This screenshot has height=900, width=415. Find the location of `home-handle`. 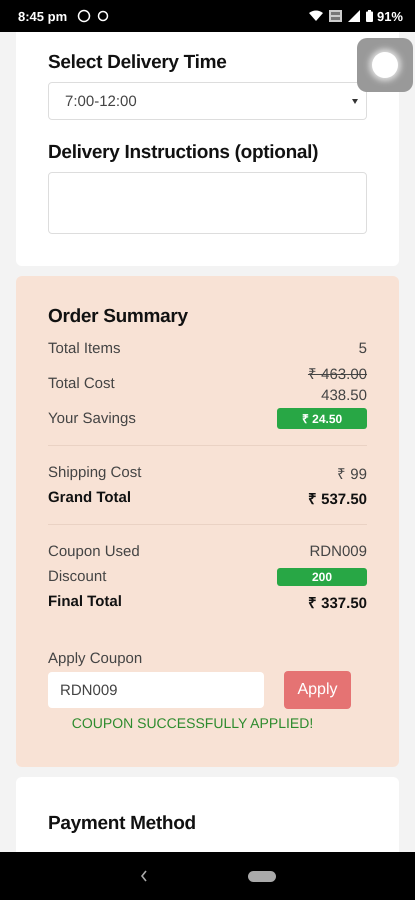

home-handle is located at coordinates (262, 876).